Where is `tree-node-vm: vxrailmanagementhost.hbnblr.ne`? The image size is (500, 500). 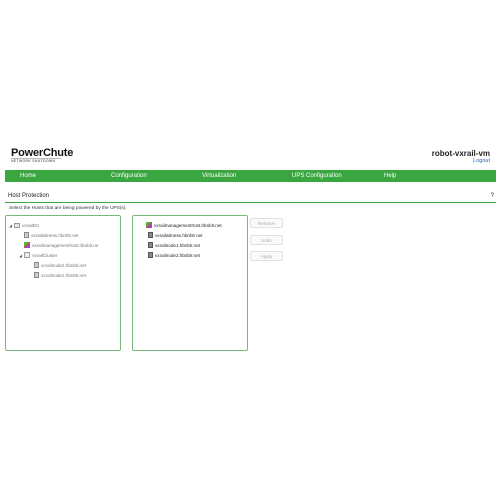 tree-node-vm: vxrailmanagementhost.hbnblr.ne is located at coordinates (61, 245).